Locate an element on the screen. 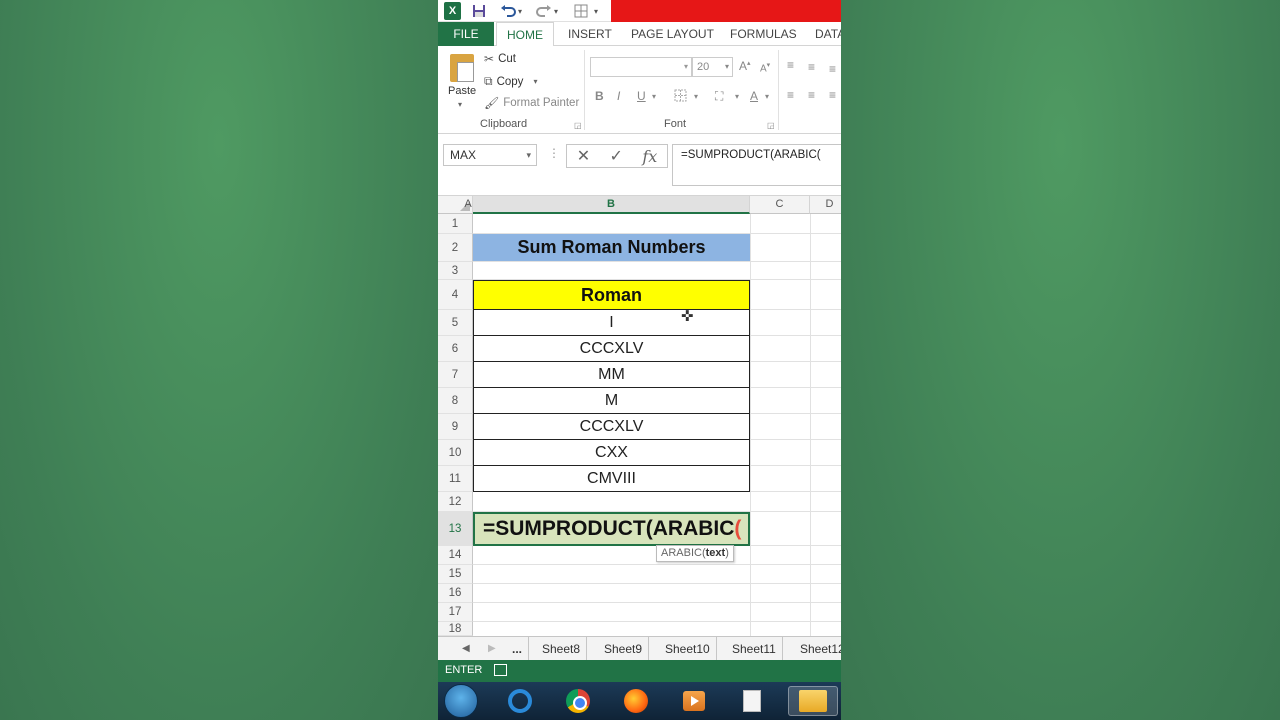 Image resolution: width=1280 pixels, height=720 pixels. redo-dropdown-icon: ▾ is located at coordinates (556, 11).